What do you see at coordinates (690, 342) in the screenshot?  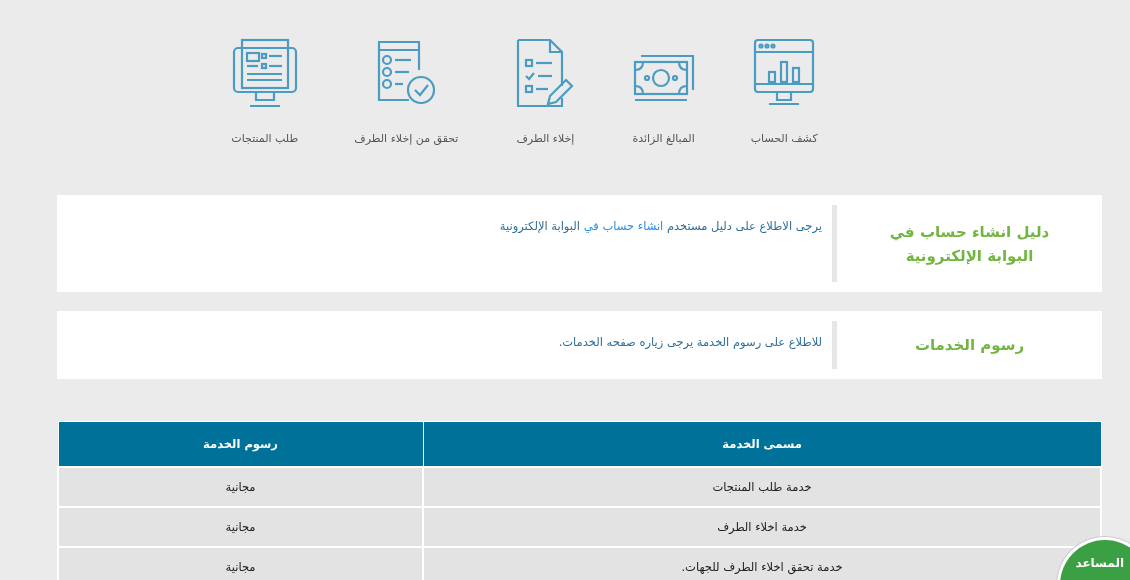 I see `card-text: للاطلاع على رسوم الخدمة يرجى زياره صفحه الخدمات.` at bounding box center [690, 342].